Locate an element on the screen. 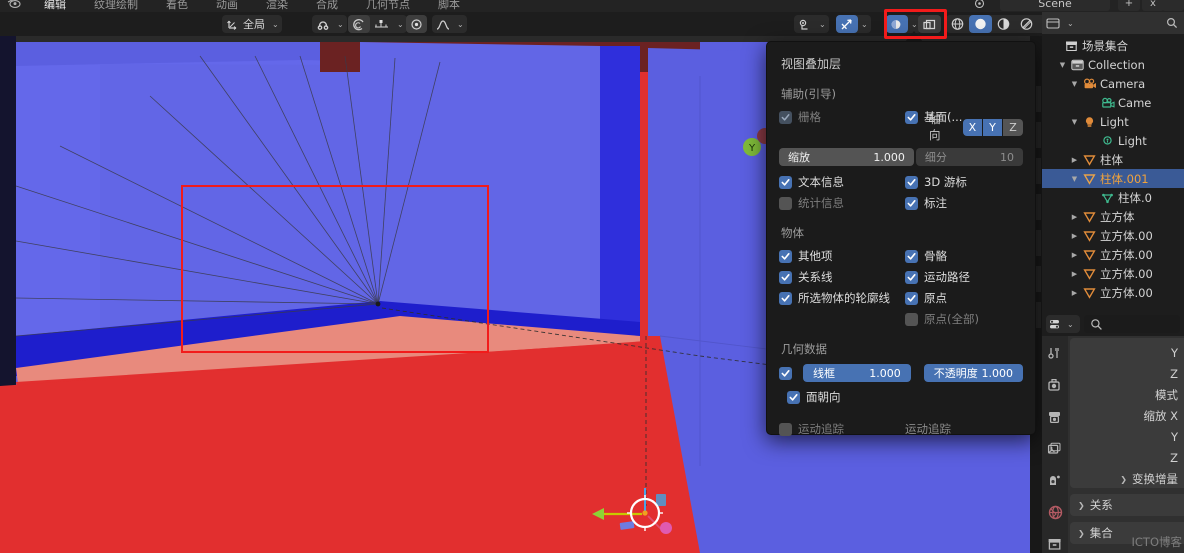 The width and height of the screenshot is (1184, 553). text-info-checkbox is located at coordinates (785, 182).